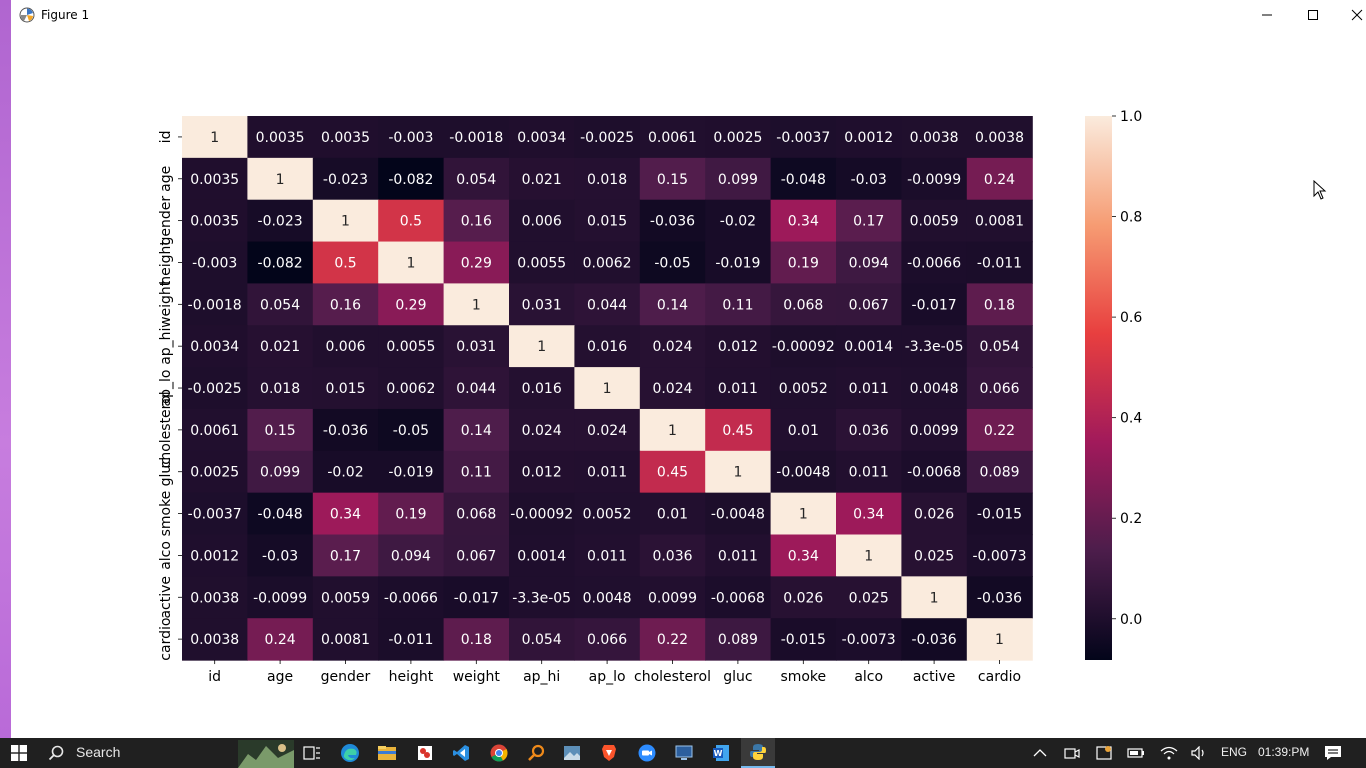 This screenshot has width=1366, height=768. I want to click on image-viewer-icon, so click(572, 753).